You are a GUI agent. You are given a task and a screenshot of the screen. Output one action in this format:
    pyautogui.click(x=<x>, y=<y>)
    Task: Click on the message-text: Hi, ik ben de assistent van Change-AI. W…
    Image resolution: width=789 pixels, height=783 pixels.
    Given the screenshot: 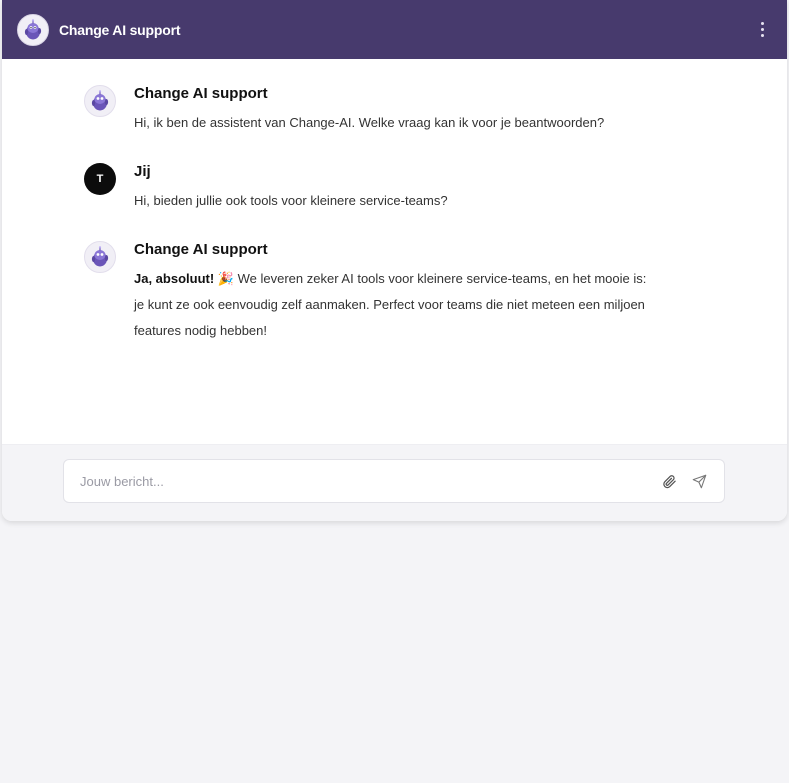 What is the action you would take?
    pyautogui.click(x=369, y=122)
    